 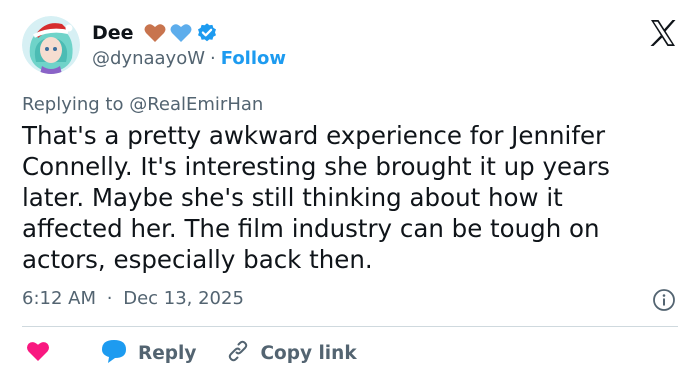 What do you see at coordinates (207, 33) in the screenshot?
I see `verified-badge-icon` at bounding box center [207, 33].